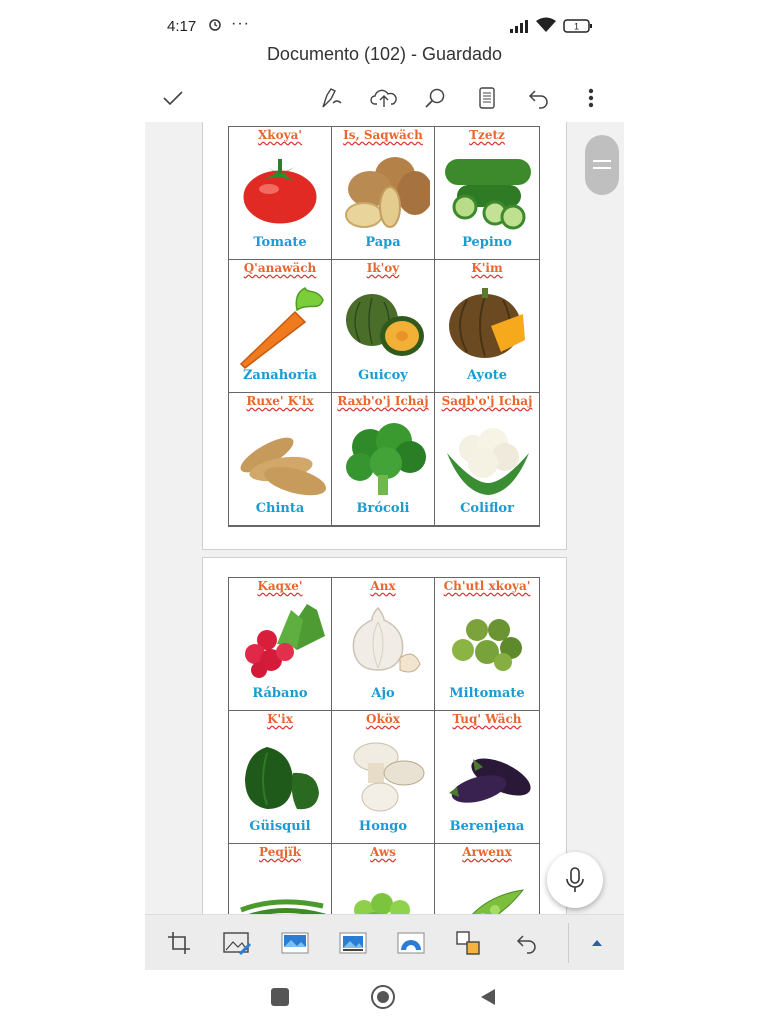 This screenshot has width=768, height=1024. What do you see at coordinates (387, 192) in the screenshot?
I see `potato-image` at bounding box center [387, 192].